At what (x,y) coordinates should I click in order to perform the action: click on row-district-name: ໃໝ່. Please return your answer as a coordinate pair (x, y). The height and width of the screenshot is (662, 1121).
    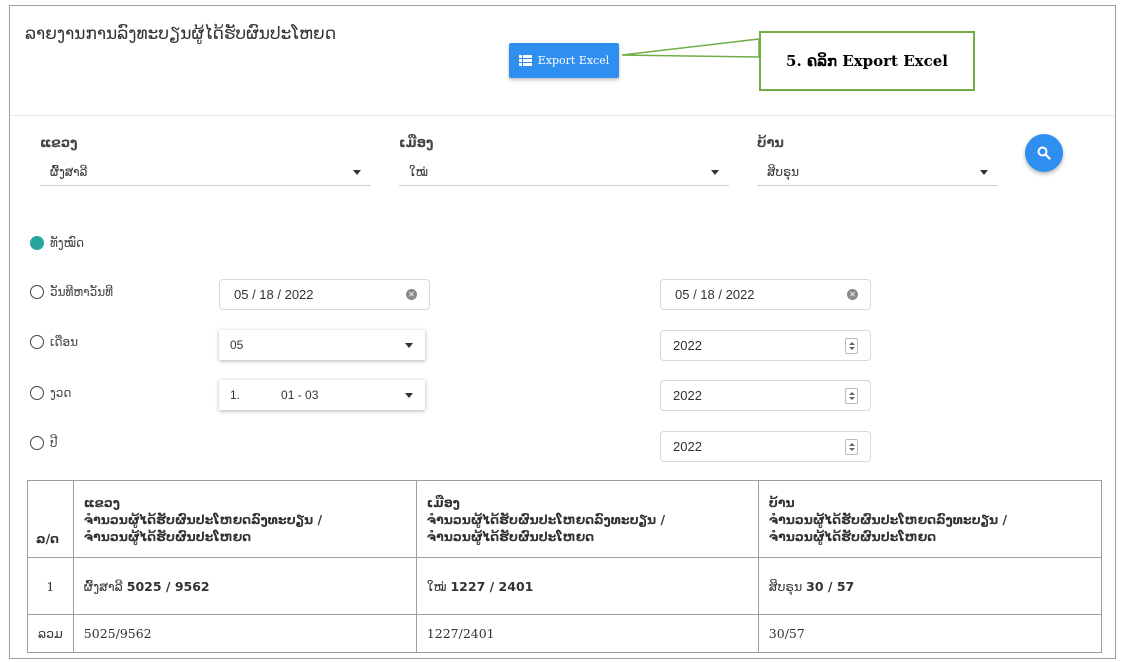
    Looking at the image, I should click on (436, 586).